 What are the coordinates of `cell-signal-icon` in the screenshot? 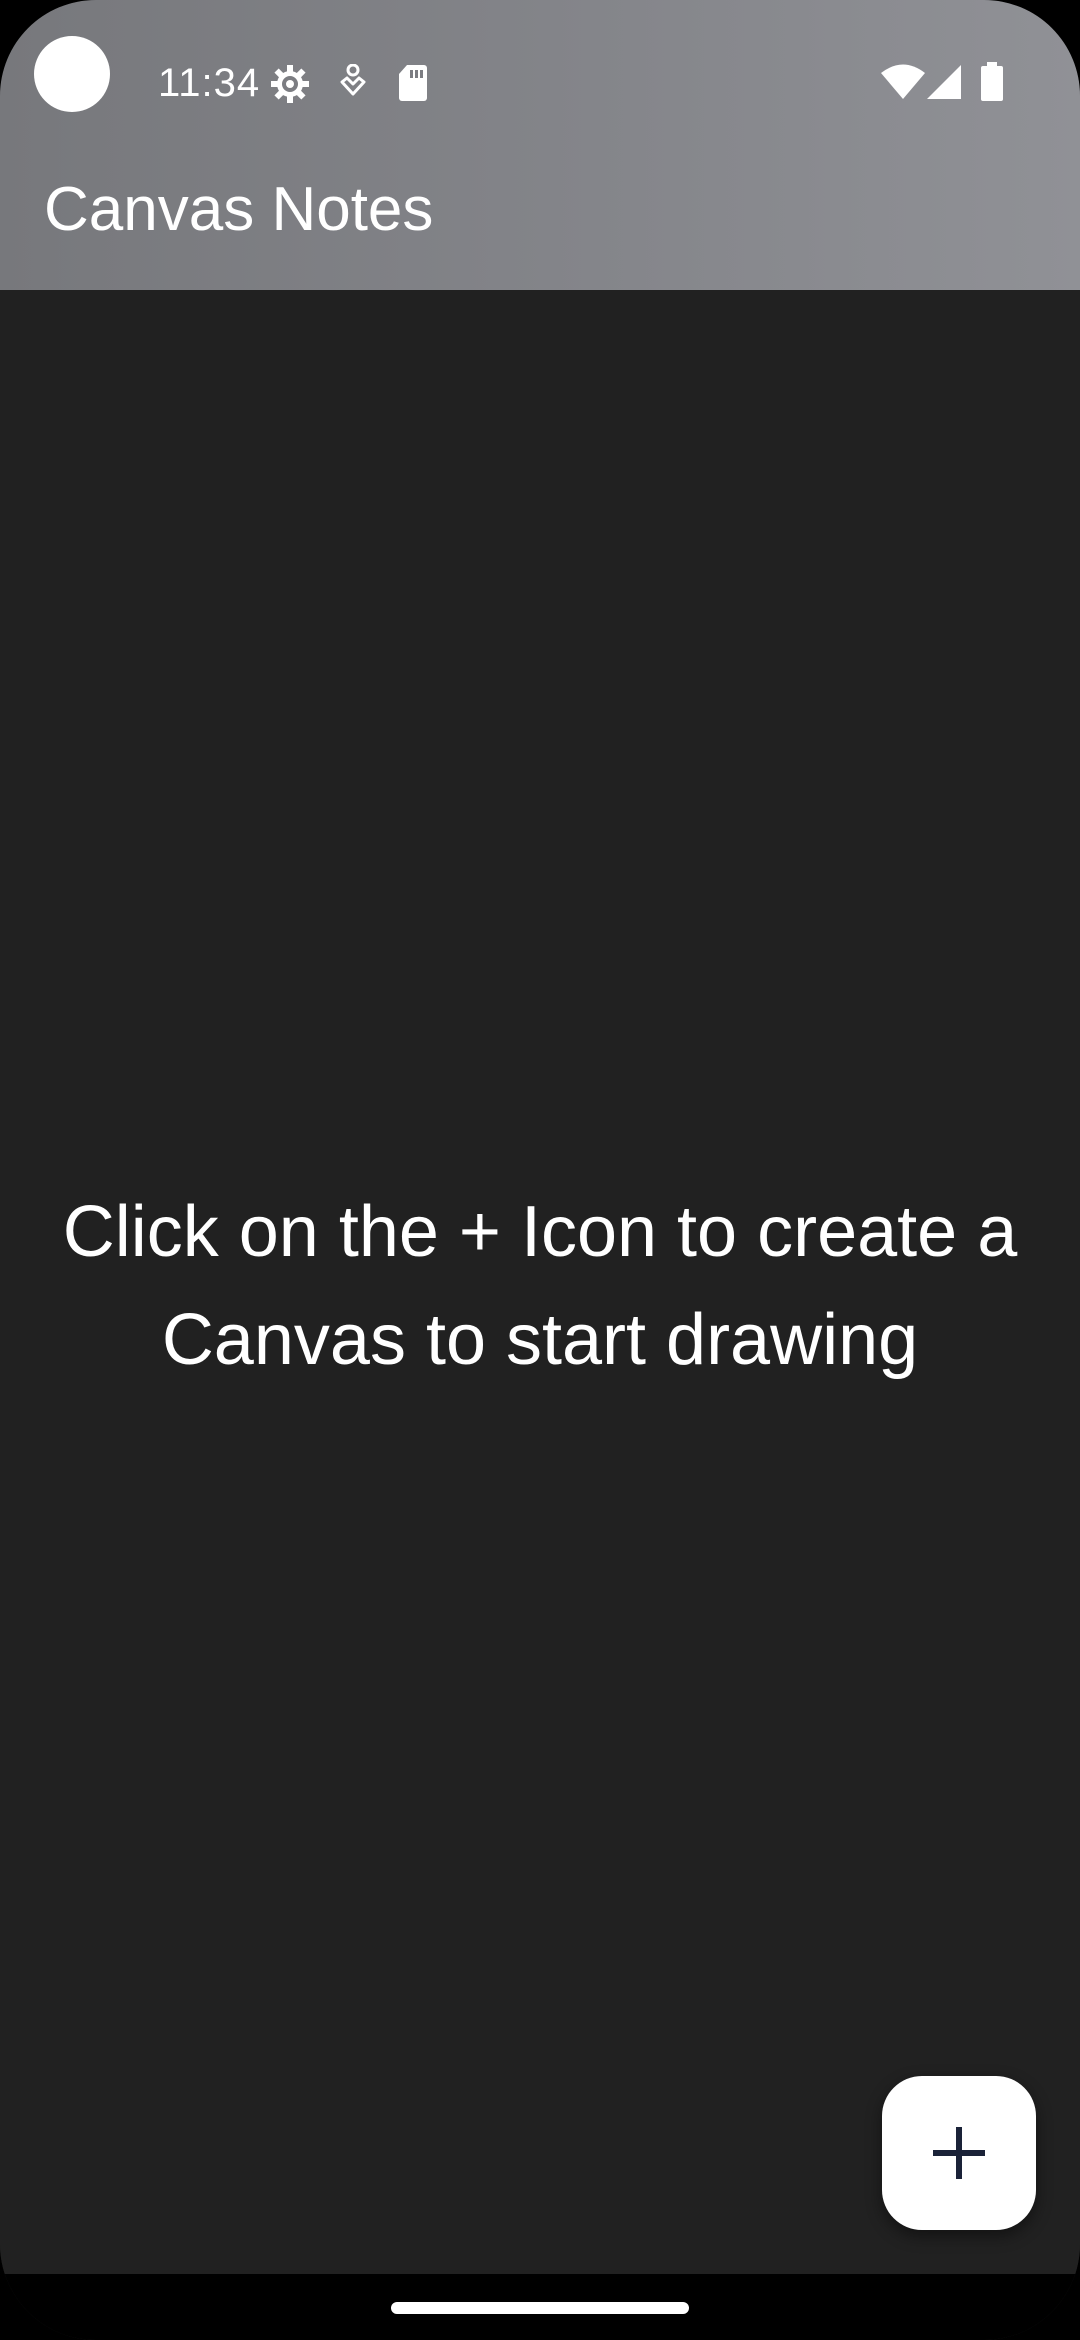 It's located at (944, 82).